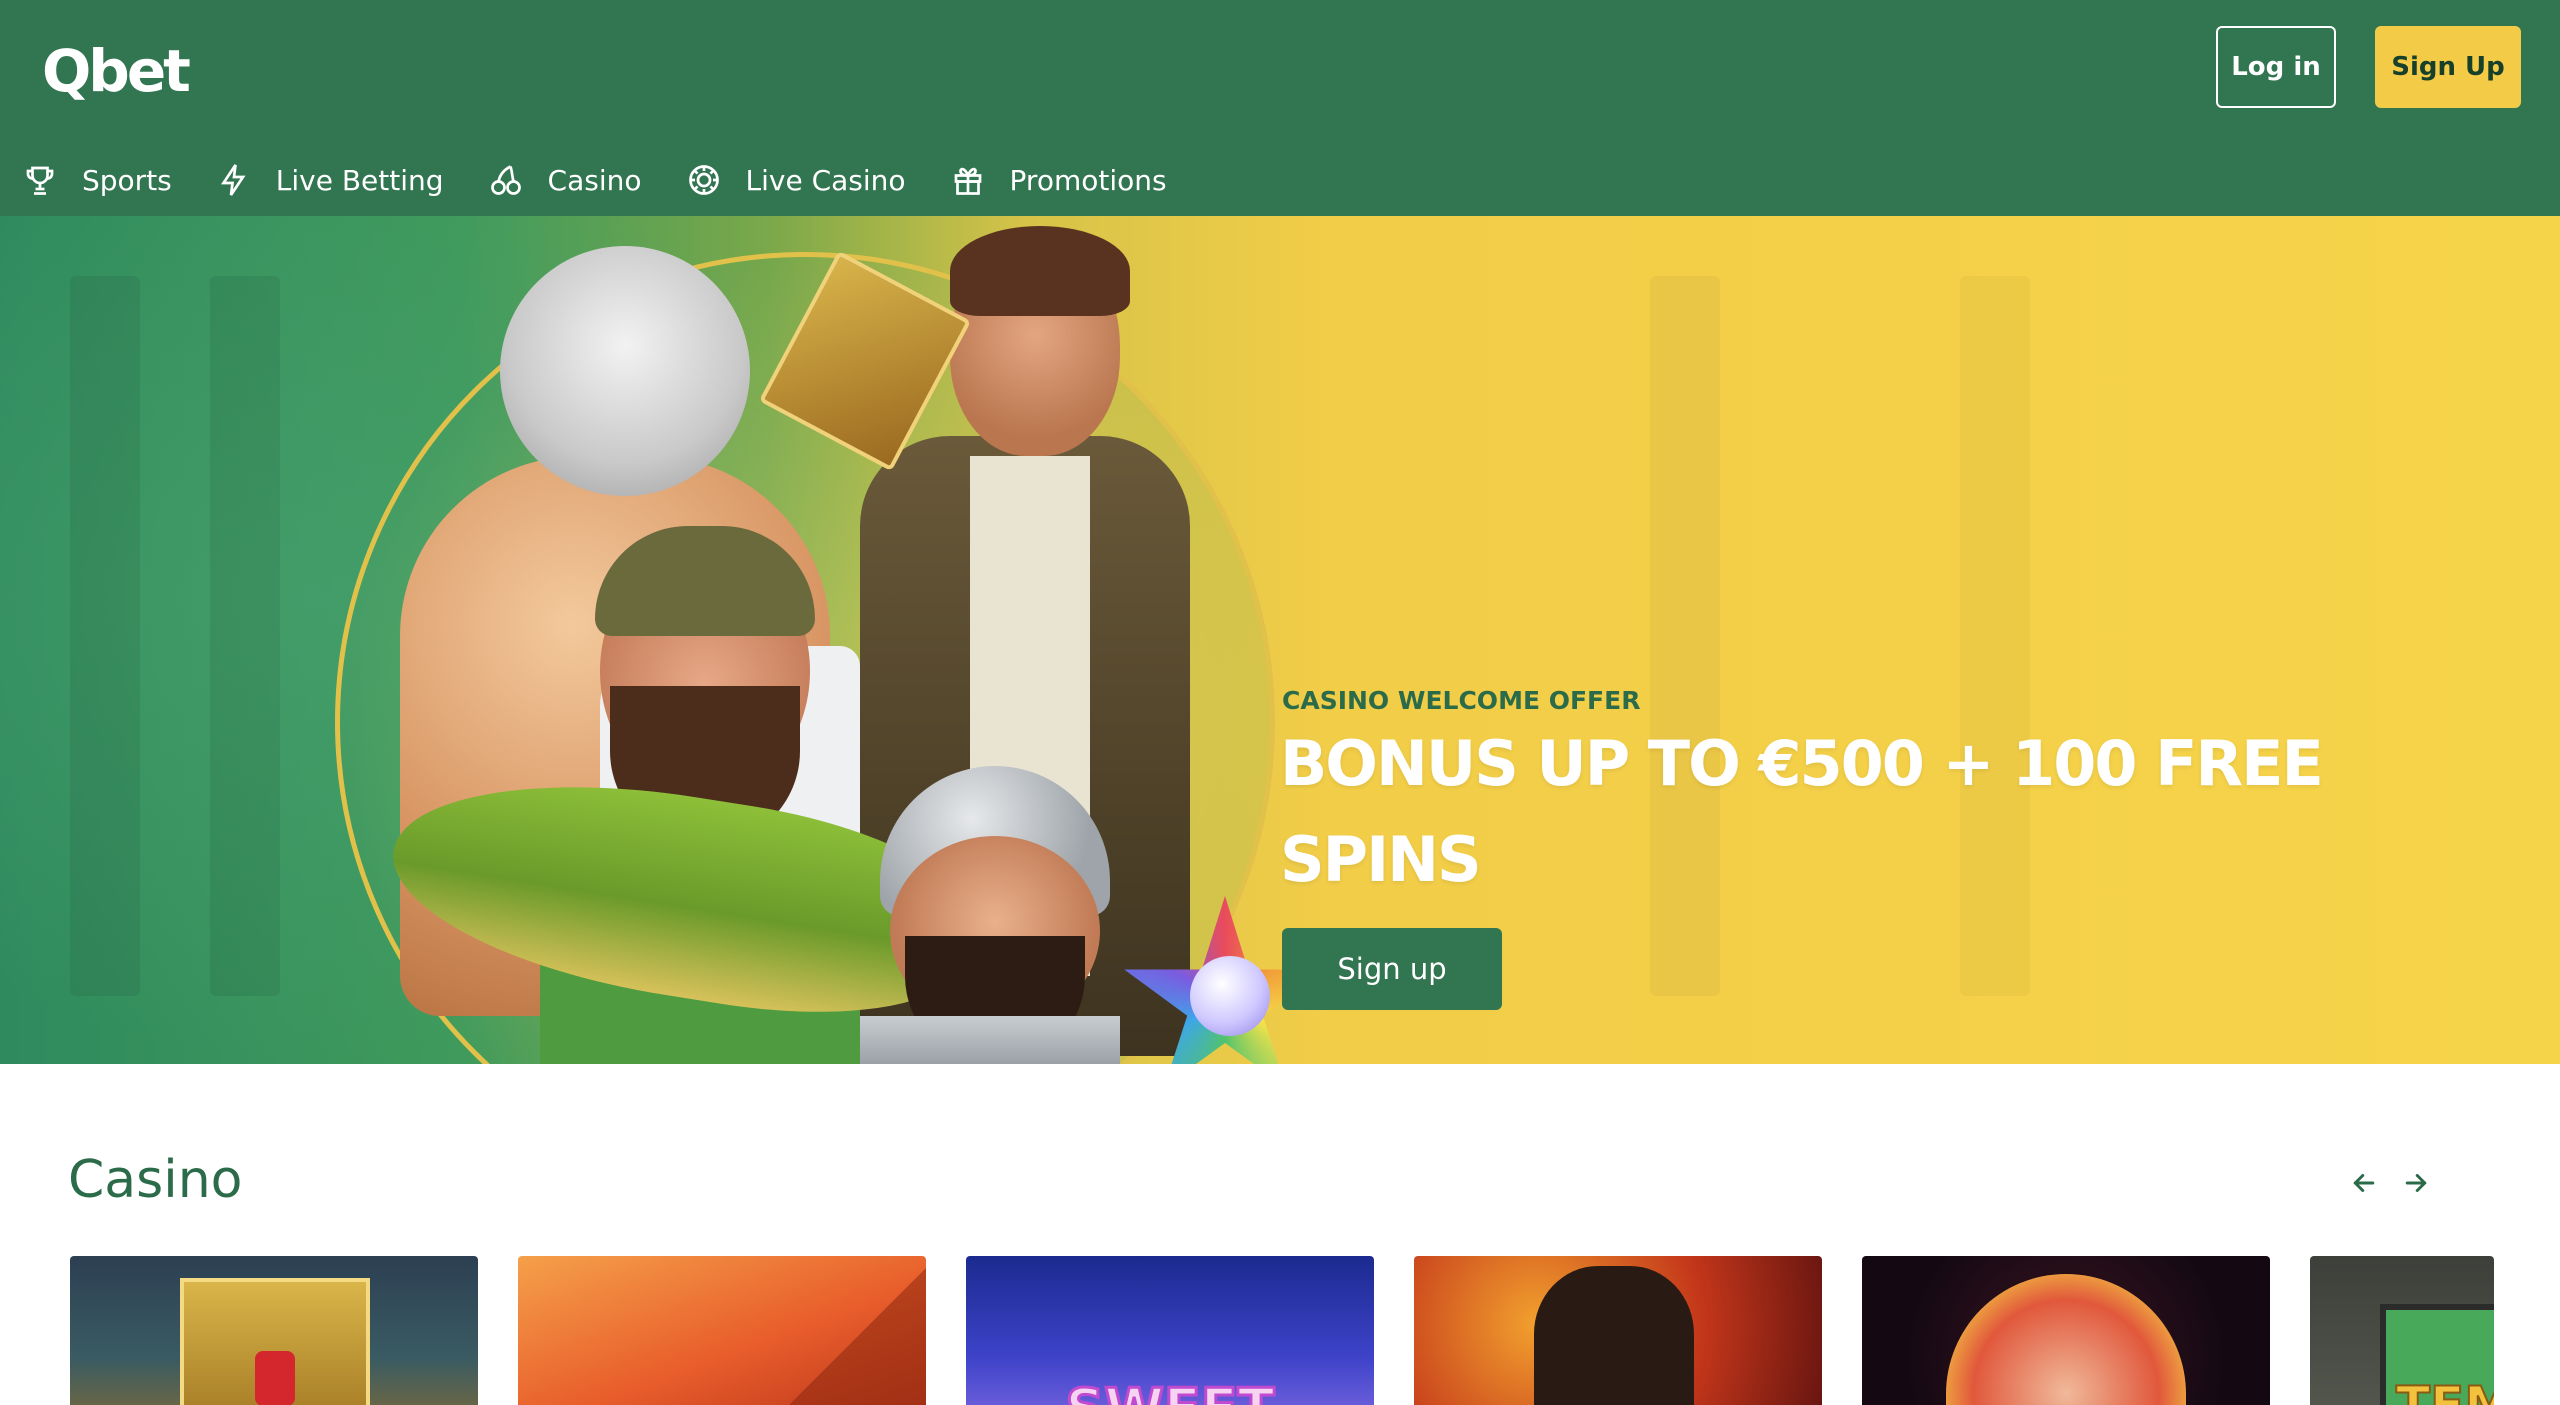 The height and width of the screenshot is (1405, 2560). I want to click on game-tile: TEM, so click(2402, 1330).